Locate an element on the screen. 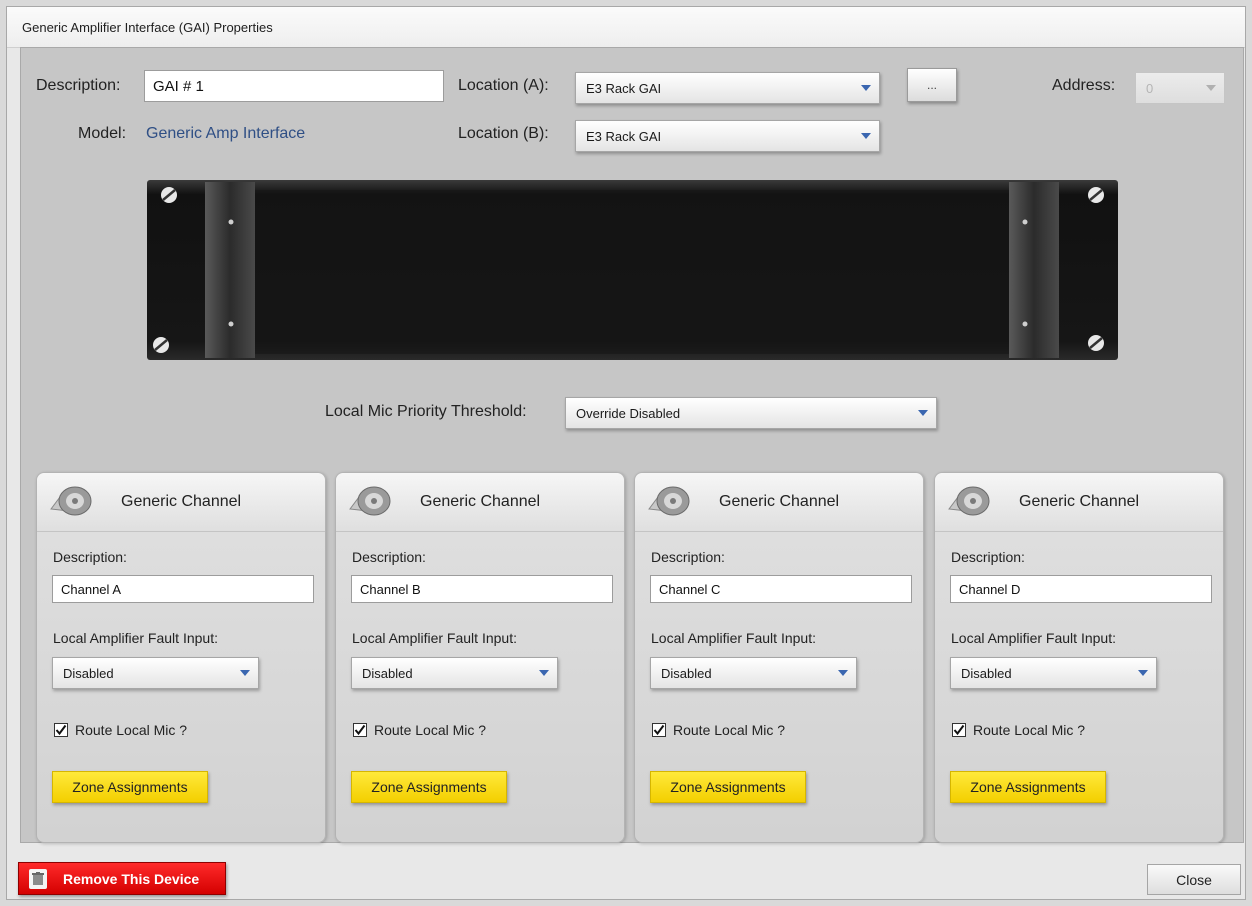  address-value: 0 is located at coordinates (1150, 88).